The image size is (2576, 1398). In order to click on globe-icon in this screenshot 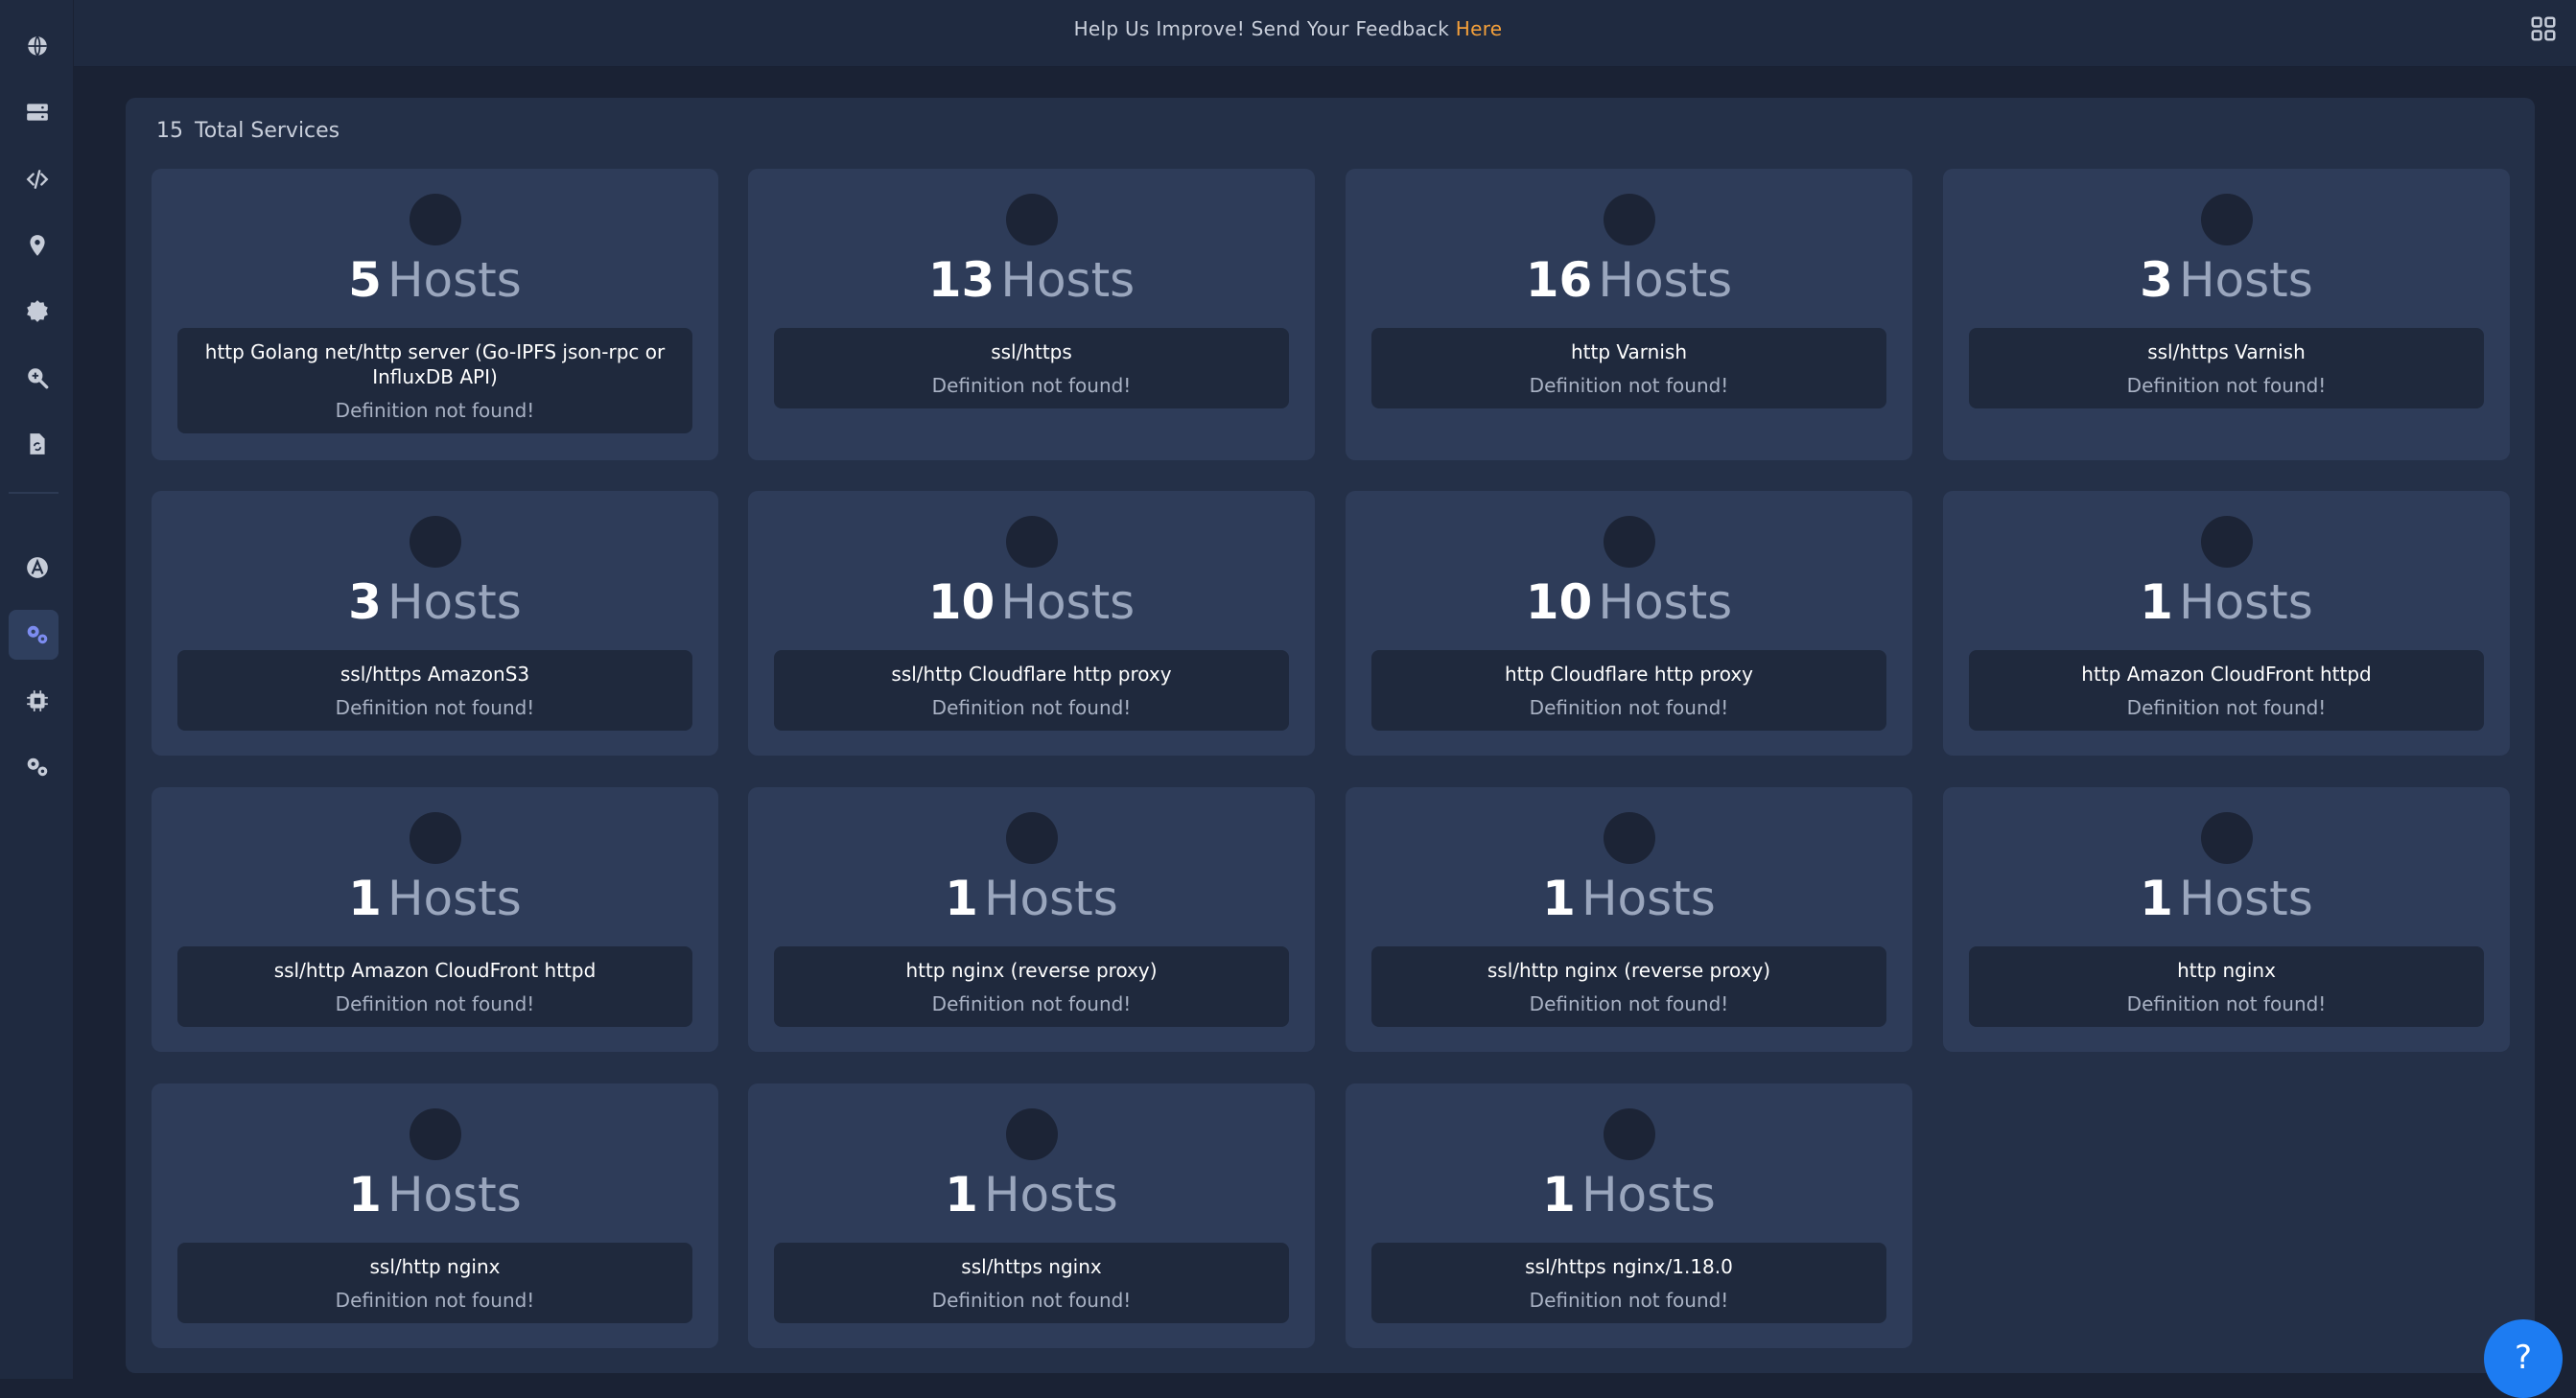, I will do `click(37, 46)`.